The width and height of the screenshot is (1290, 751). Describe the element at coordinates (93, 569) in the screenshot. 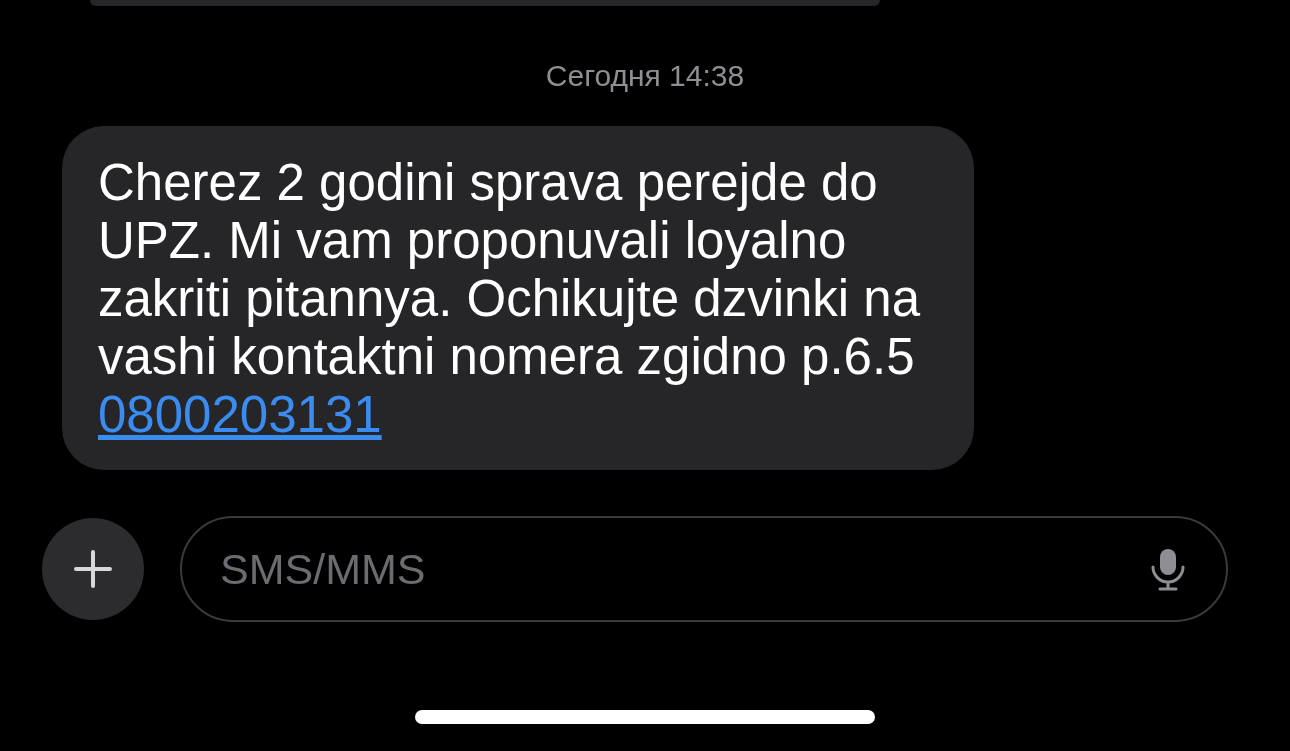

I see `plus-icon` at that location.